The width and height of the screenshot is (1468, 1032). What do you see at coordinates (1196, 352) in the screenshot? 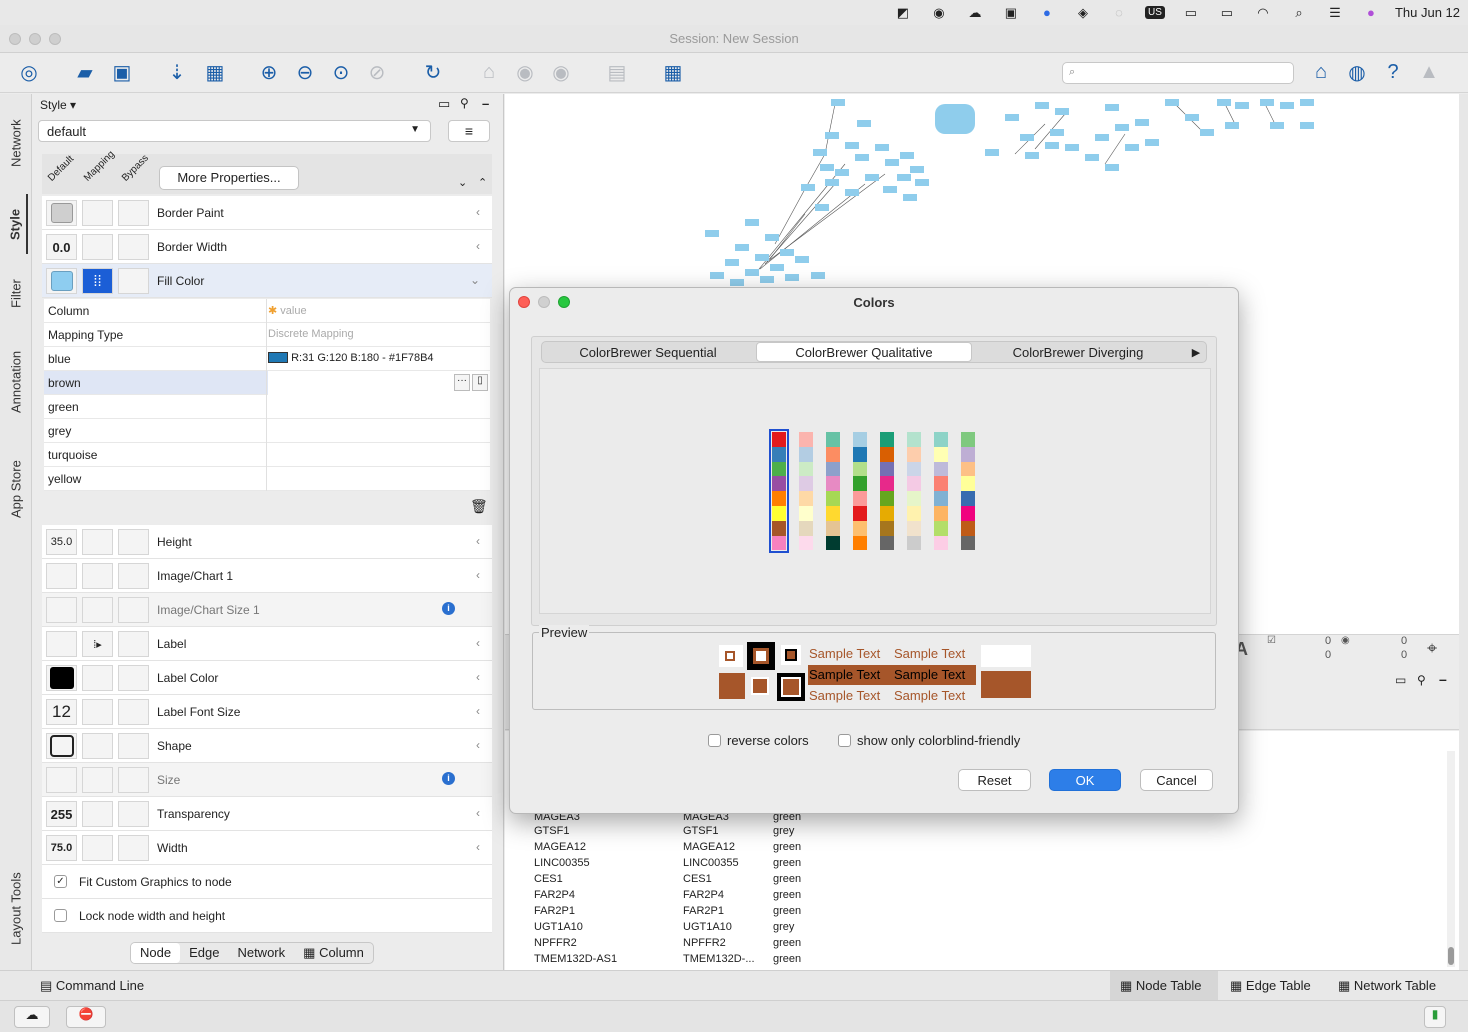
I see `tabs-scroll-right-icon: ▶` at bounding box center [1196, 352].